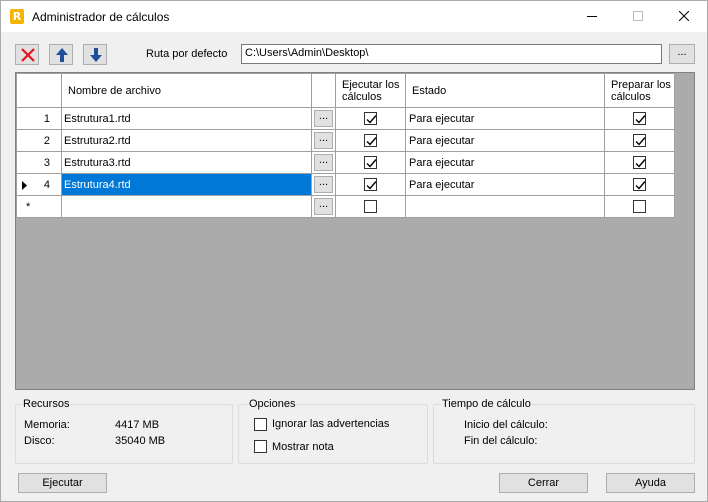  What do you see at coordinates (186, 140) in the screenshot?
I see `filename-cell: Estrutura2.rtd` at bounding box center [186, 140].